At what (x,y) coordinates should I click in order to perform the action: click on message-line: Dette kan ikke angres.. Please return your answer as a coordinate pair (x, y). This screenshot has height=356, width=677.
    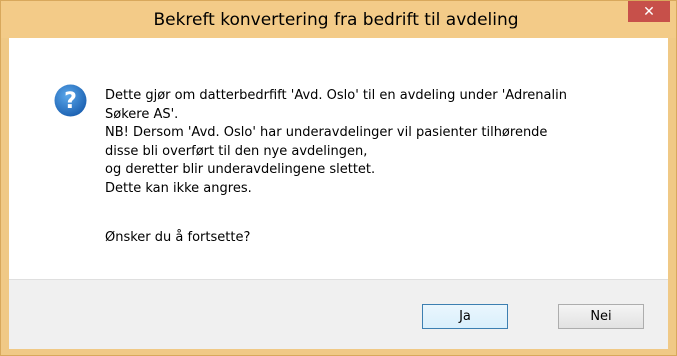
    Looking at the image, I should click on (178, 188).